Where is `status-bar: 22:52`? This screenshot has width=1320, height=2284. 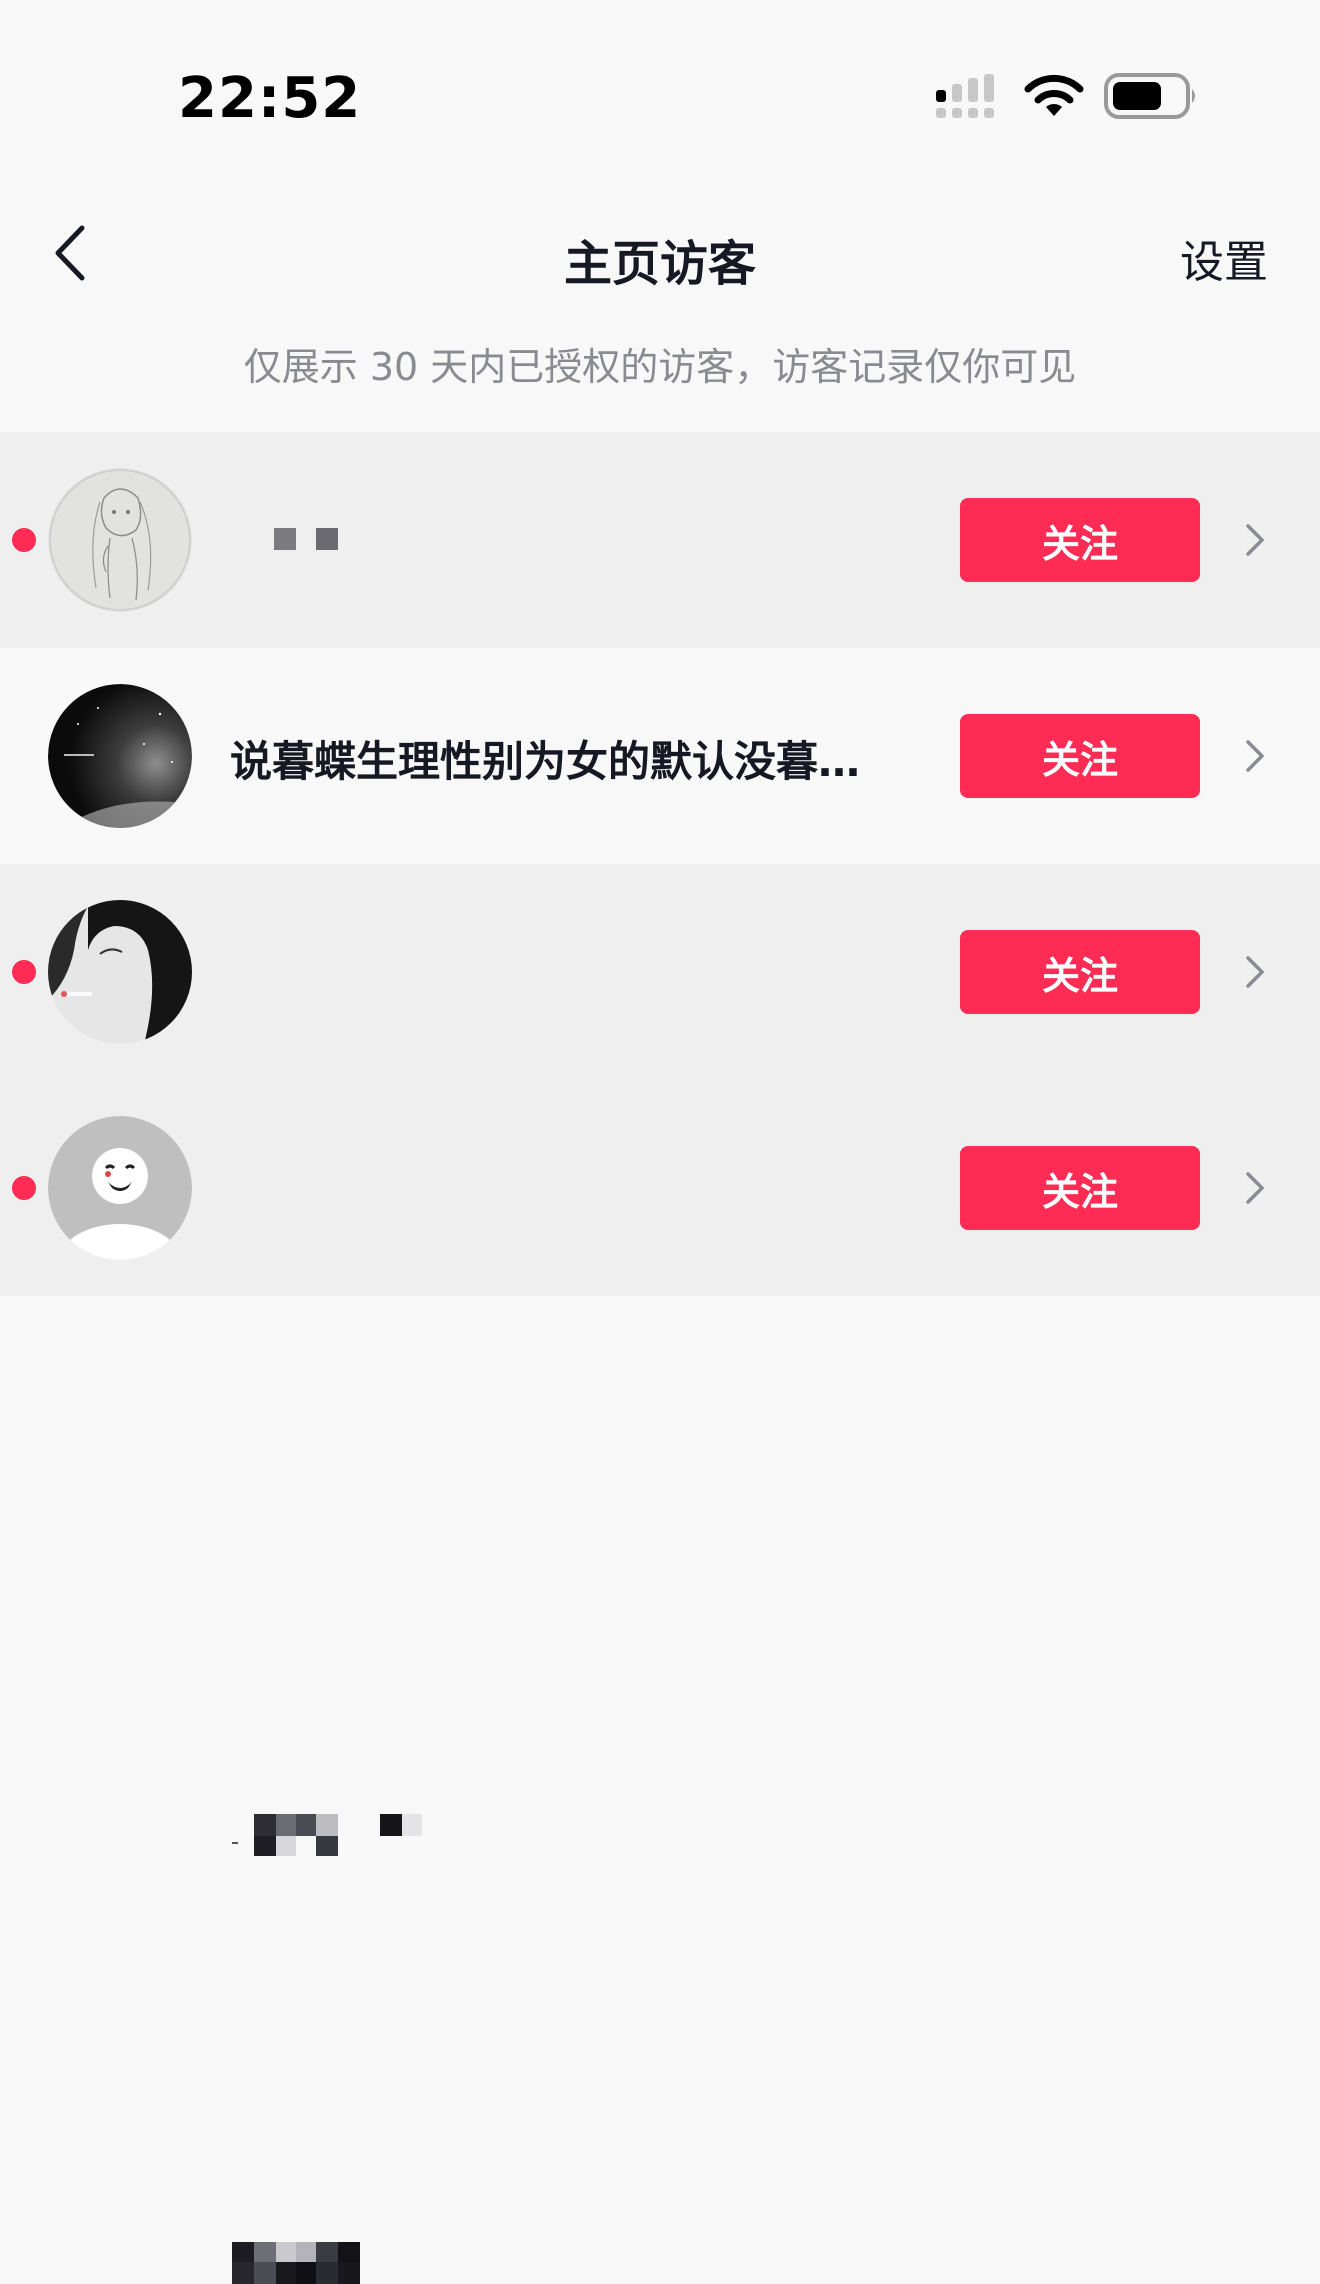 status-bar: 22:52 is located at coordinates (660, 95).